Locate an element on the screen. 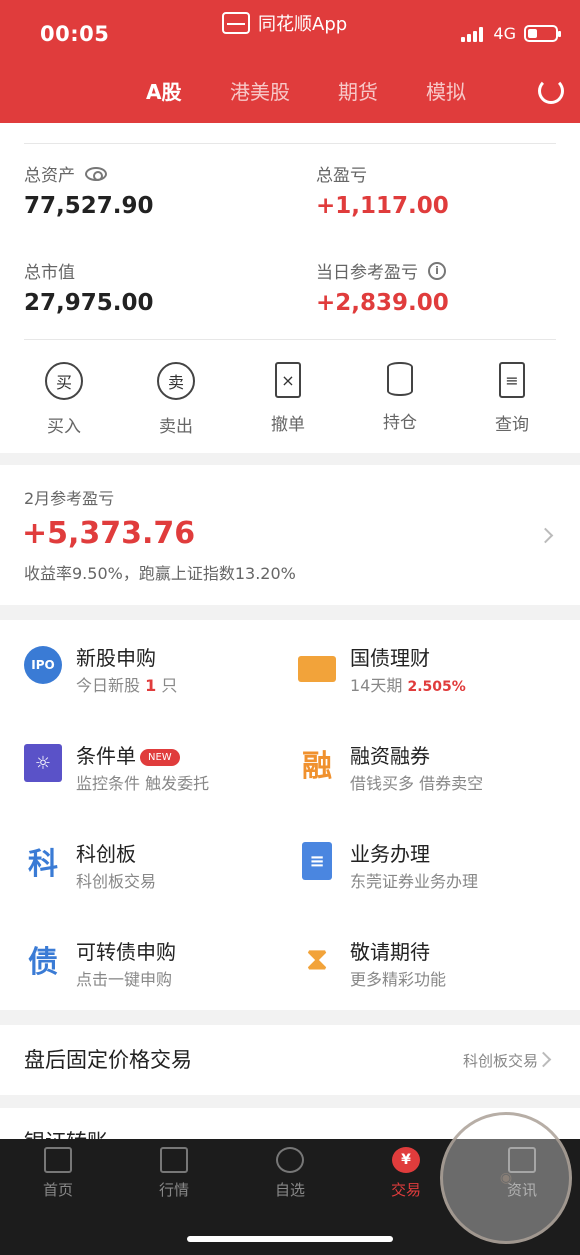 Image resolution: width=580 pixels, height=1255 pixels. service-title: 条件单 NEW is located at coordinates (128, 754).